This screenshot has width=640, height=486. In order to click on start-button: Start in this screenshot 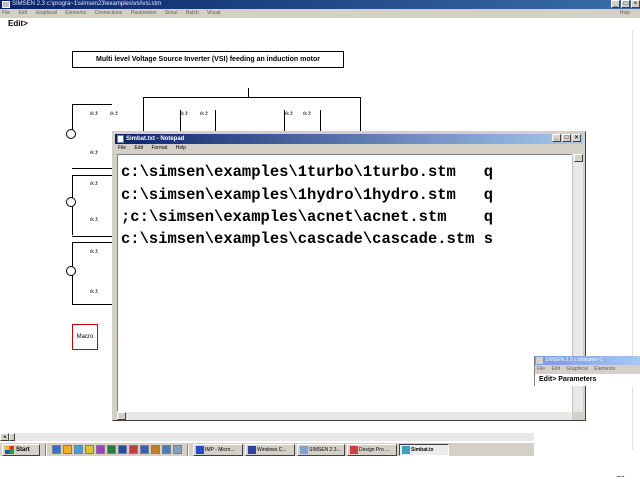, I will do `click(21, 450)`.